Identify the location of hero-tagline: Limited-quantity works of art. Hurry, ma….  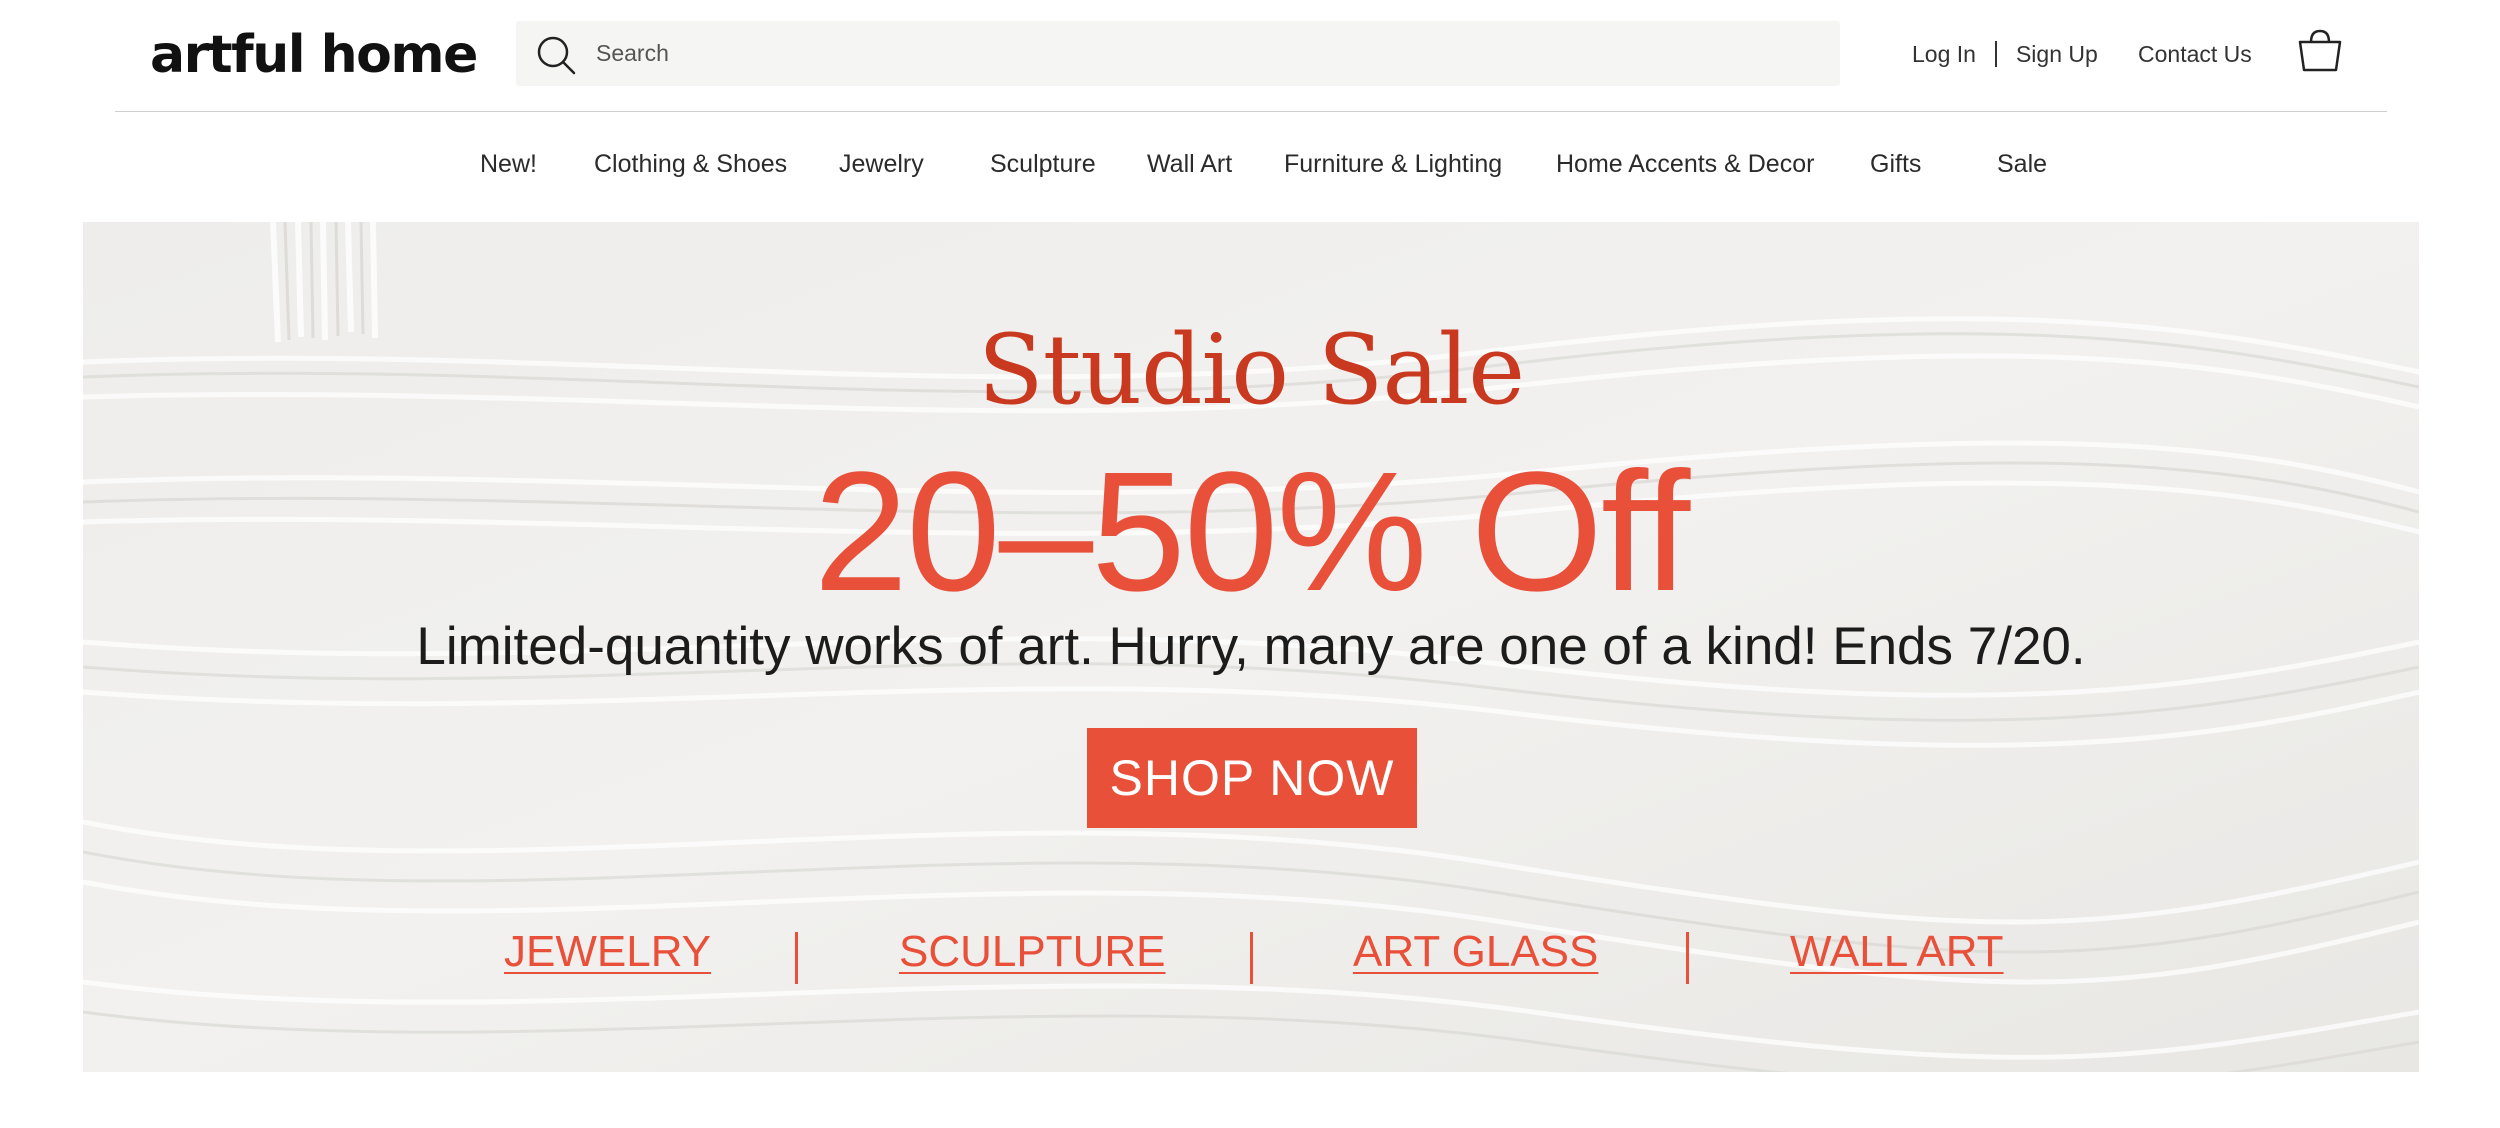
(1251, 646).